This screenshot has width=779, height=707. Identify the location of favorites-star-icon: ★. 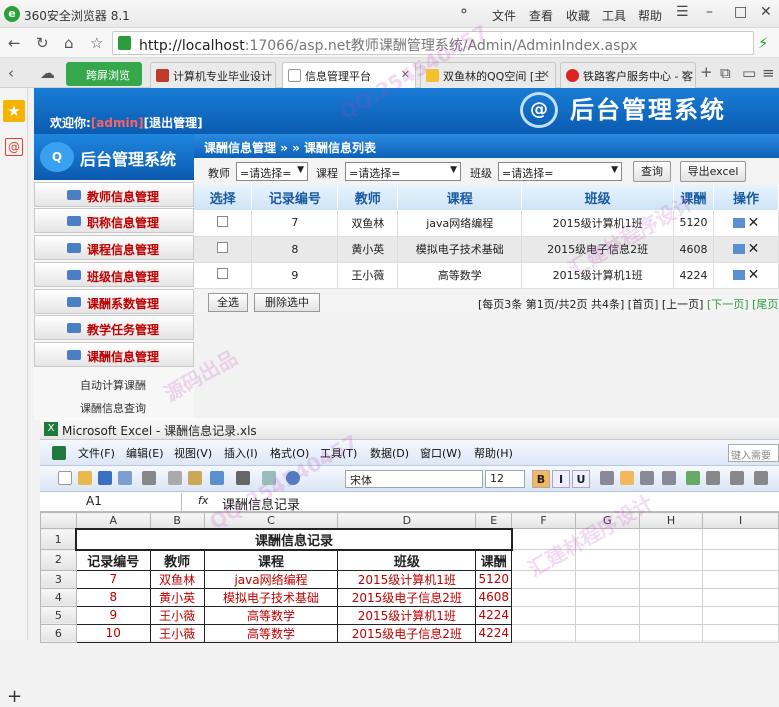
(14, 111).